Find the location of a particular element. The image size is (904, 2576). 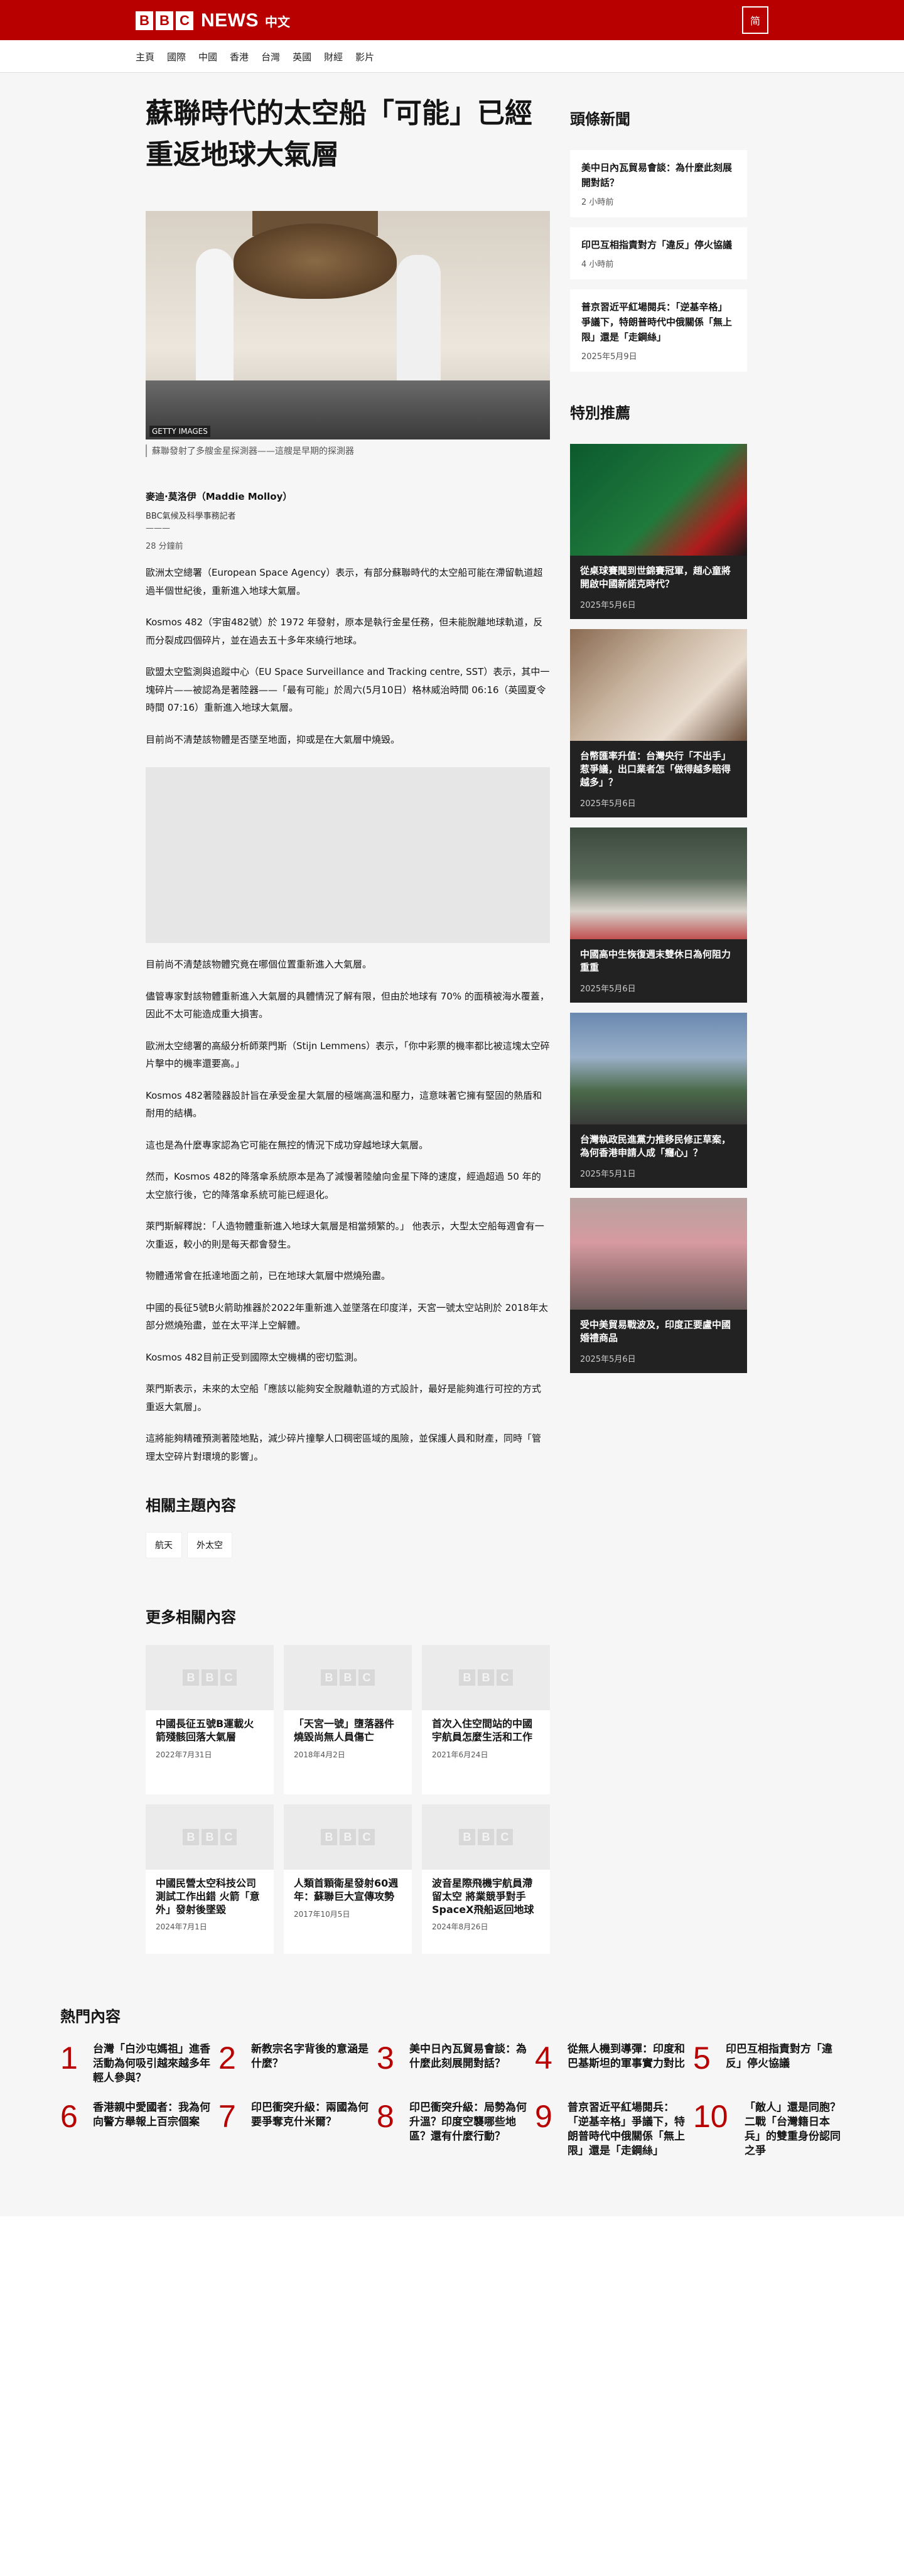

popular-item: 5 印巴互相指責對方「違反」停火協議 is located at coordinates (768, 2064).